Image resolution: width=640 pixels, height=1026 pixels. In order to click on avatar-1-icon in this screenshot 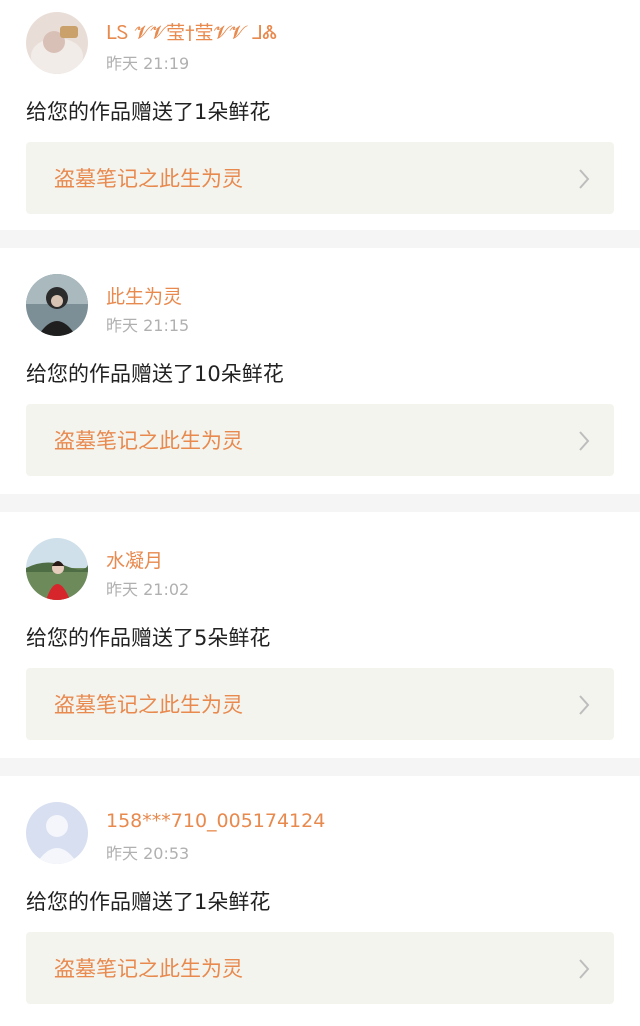, I will do `click(57, 43)`.